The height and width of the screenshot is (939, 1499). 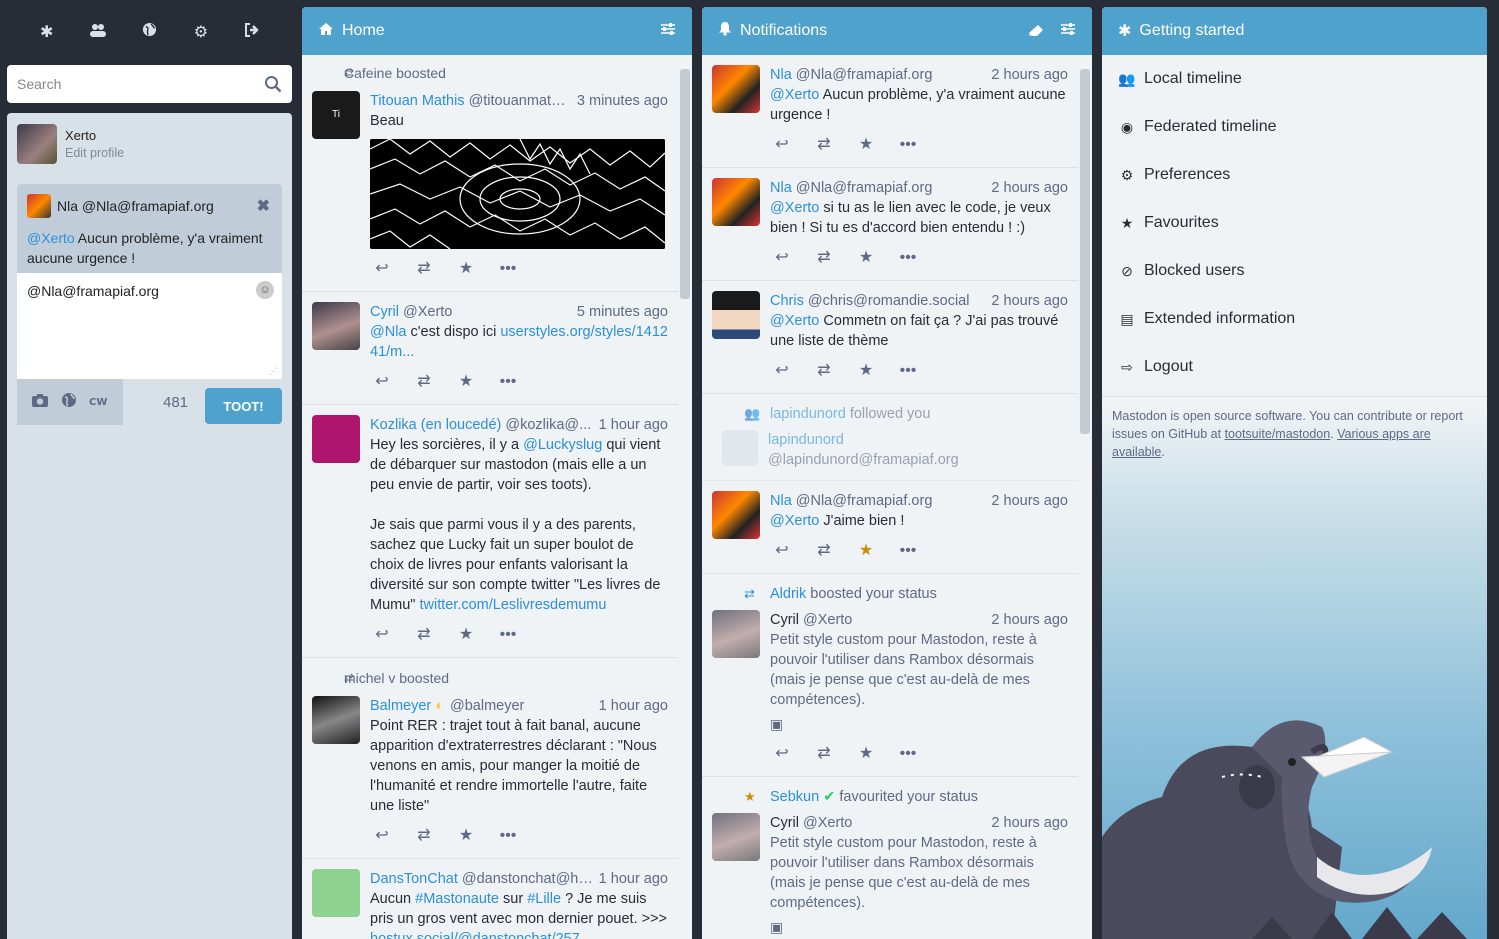 I want to click on globe-icon, so click(x=69, y=402).